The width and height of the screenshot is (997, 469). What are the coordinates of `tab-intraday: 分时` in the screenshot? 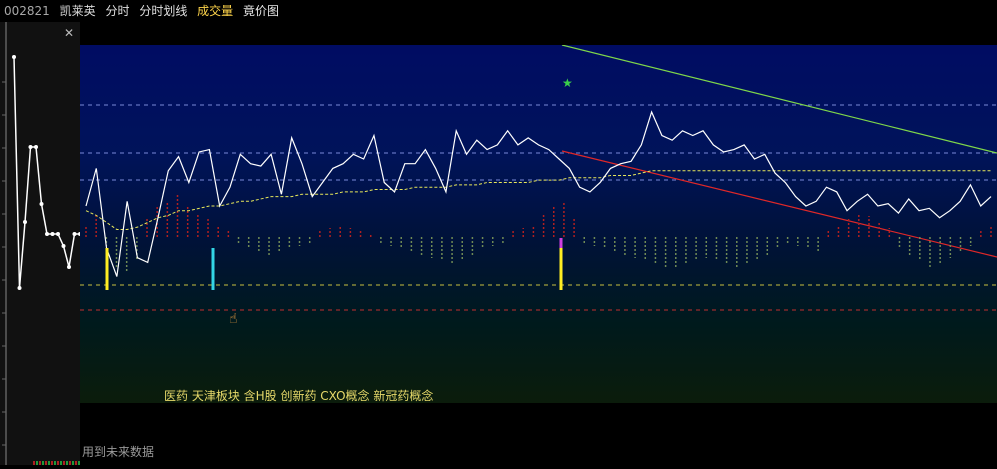 It's located at (117, 11).